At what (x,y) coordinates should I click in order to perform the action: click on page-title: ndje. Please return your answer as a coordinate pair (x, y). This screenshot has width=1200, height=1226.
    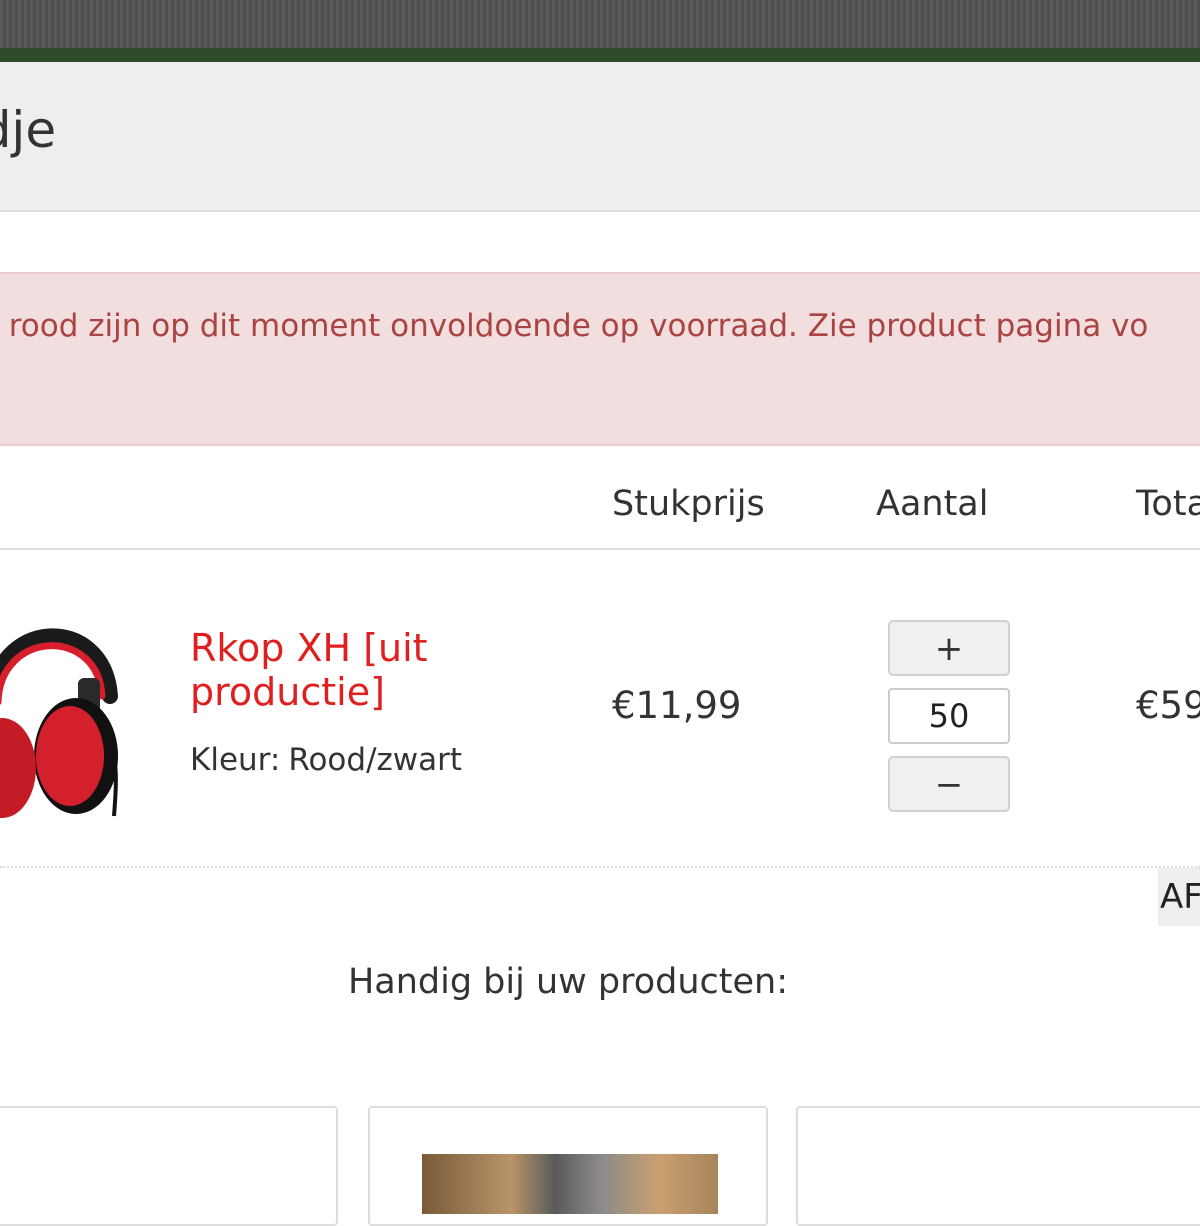
    Looking at the image, I should click on (28, 130).